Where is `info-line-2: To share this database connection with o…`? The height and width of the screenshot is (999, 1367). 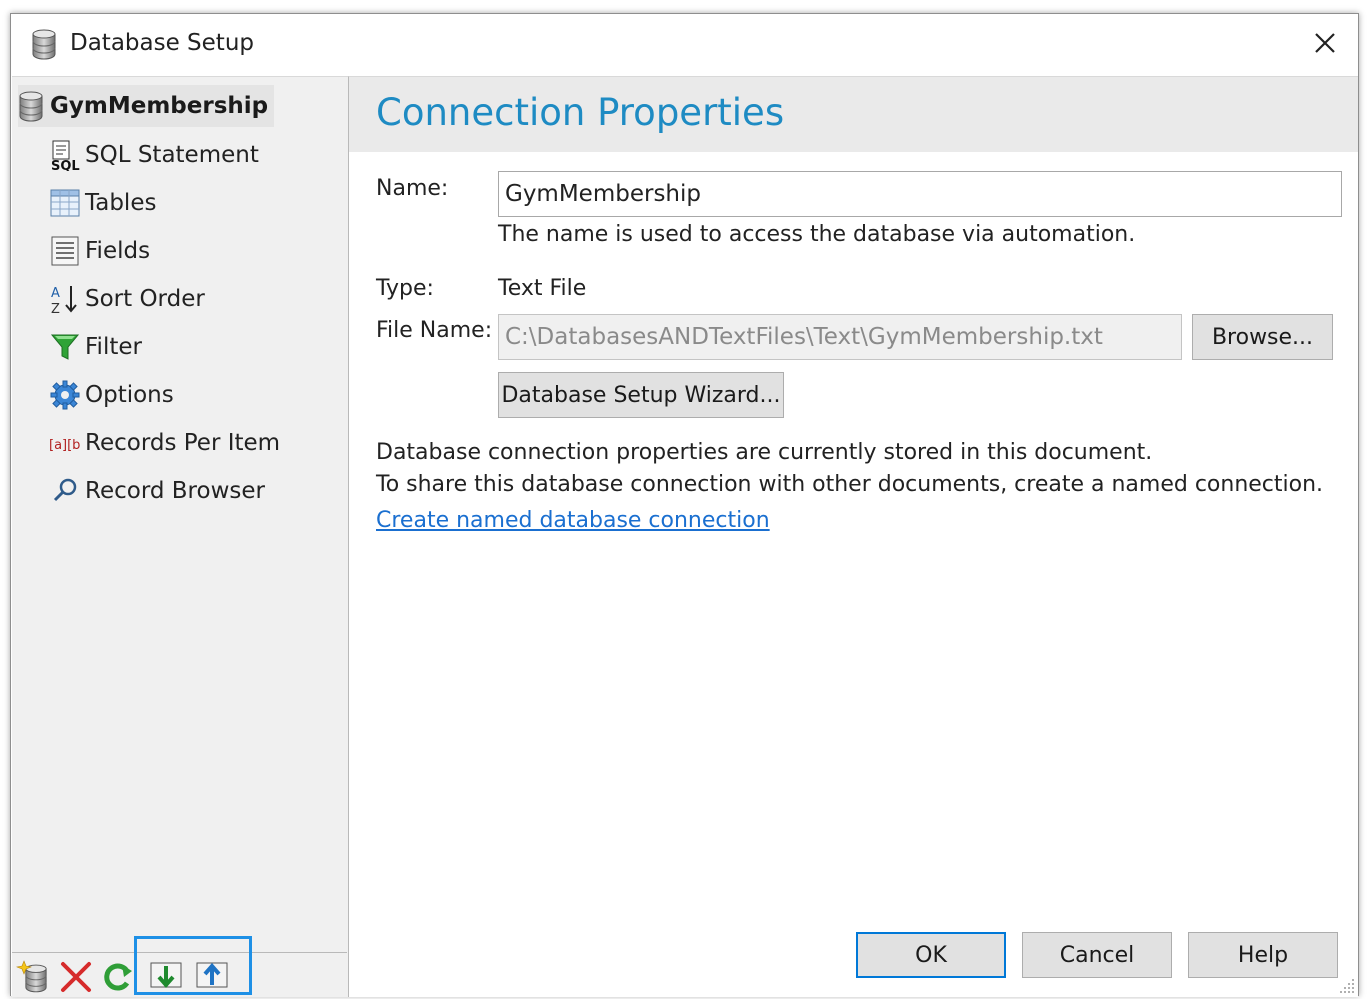
info-line-2: To share this database connection with o… is located at coordinates (850, 484).